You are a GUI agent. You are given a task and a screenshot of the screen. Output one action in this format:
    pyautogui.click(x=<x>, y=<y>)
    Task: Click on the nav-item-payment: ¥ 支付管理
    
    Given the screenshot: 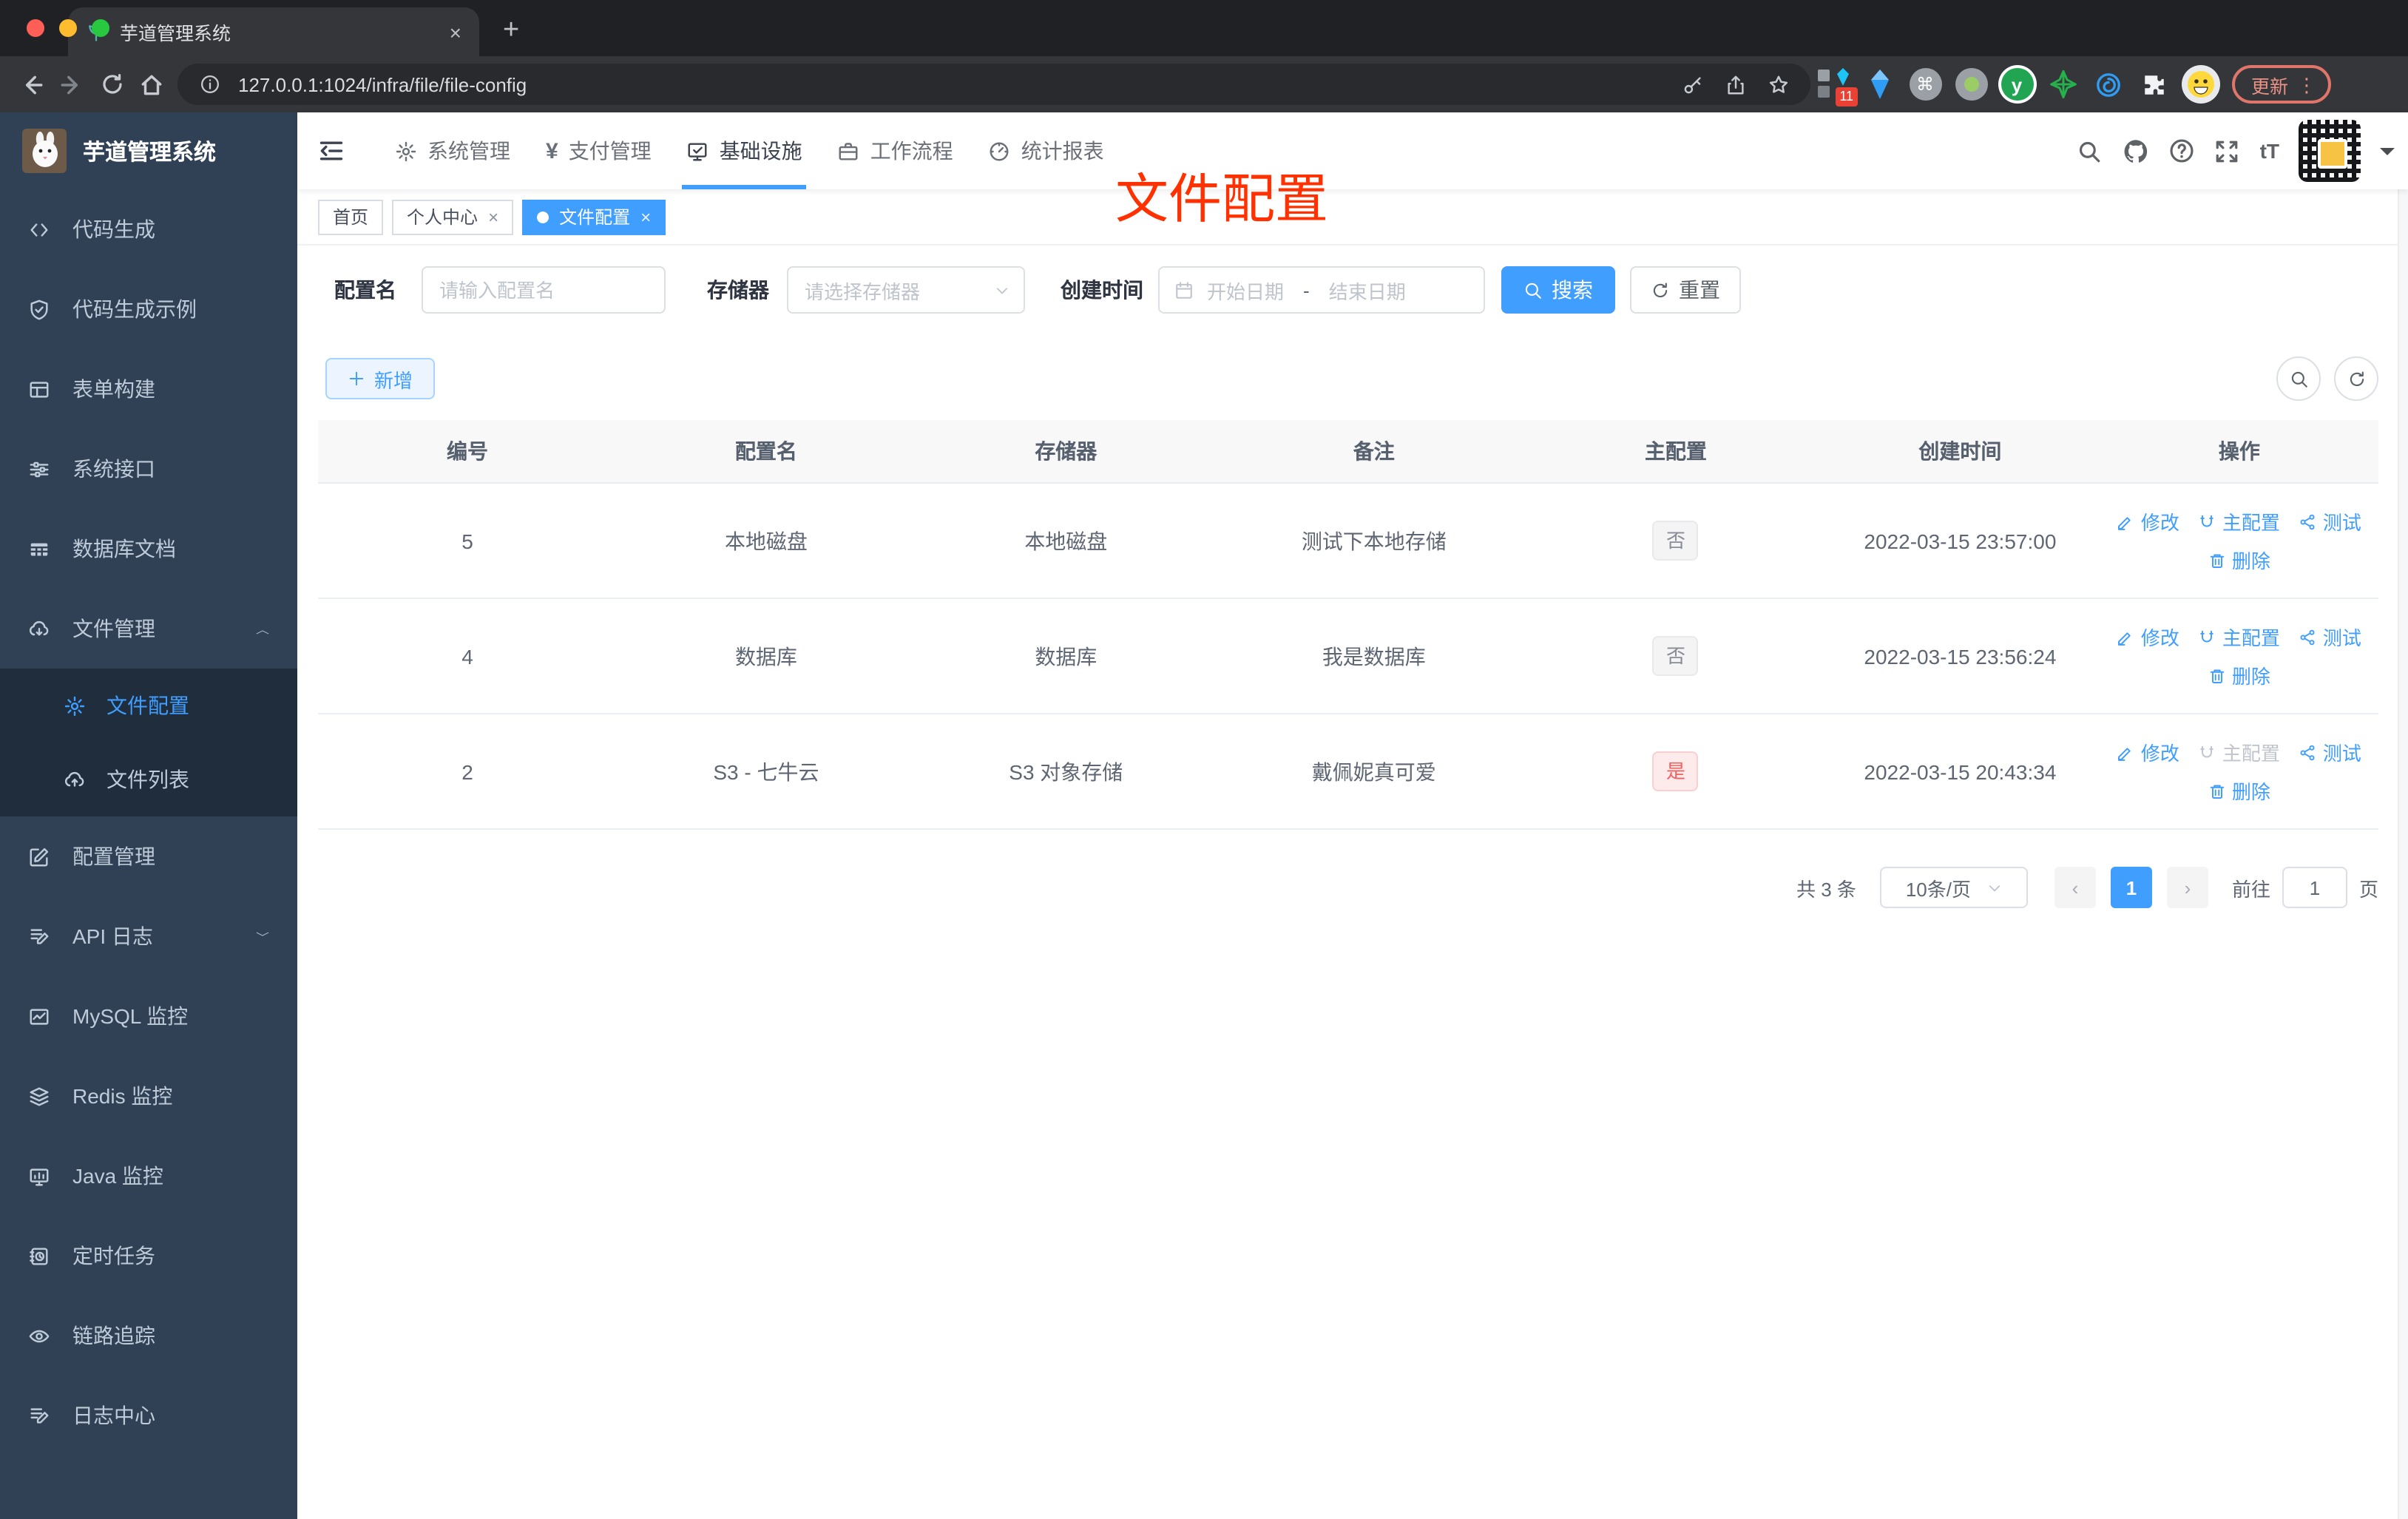 What is the action you would take?
    pyautogui.click(x=598, y=150)
    